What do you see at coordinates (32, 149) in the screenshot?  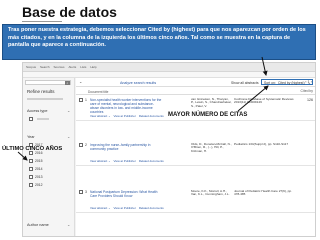 I see `annotation-last-five-years: ÚLTIMO CINCO AÑOS` at bounding box center [32, 149].